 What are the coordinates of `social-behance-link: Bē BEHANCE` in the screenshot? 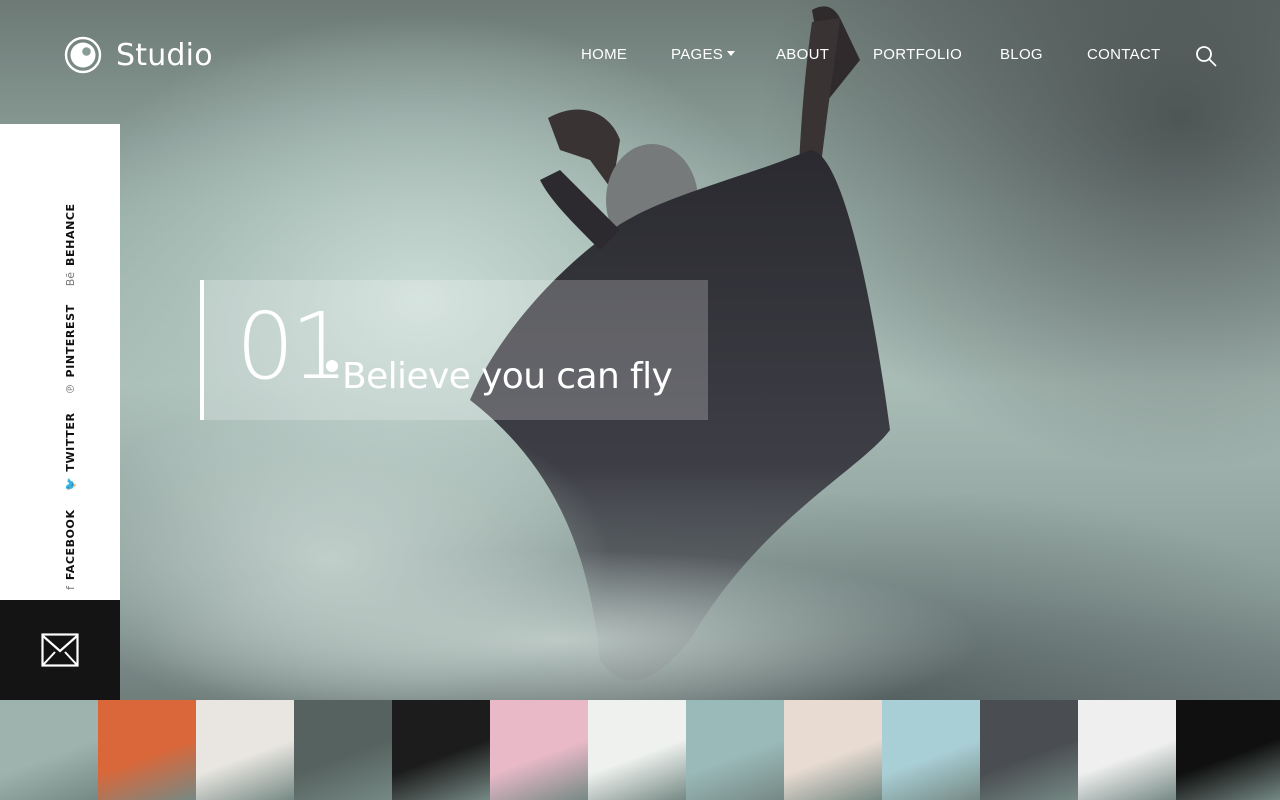 It's located at (70, 245).